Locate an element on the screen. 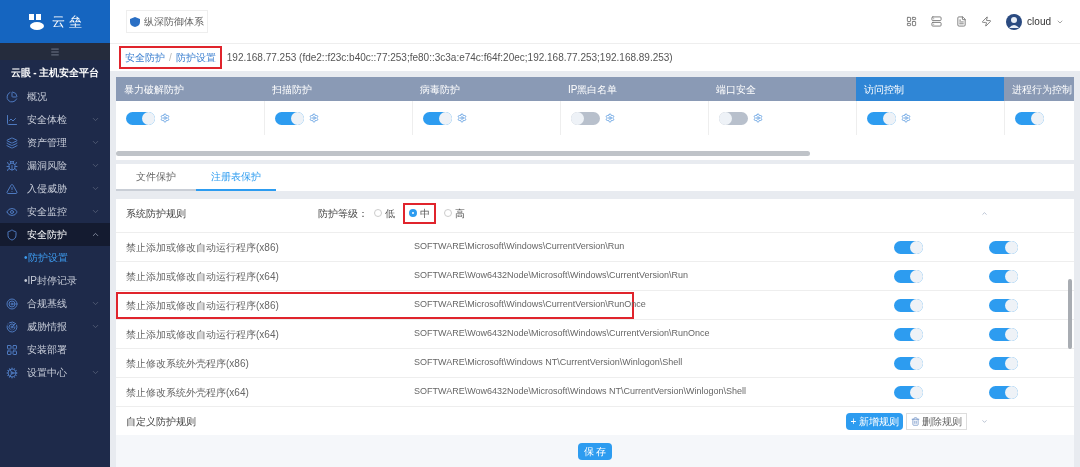 The height and width of the screenshot is (467, 1080). tab: 文件保护 is located at coordinates (156, 177).